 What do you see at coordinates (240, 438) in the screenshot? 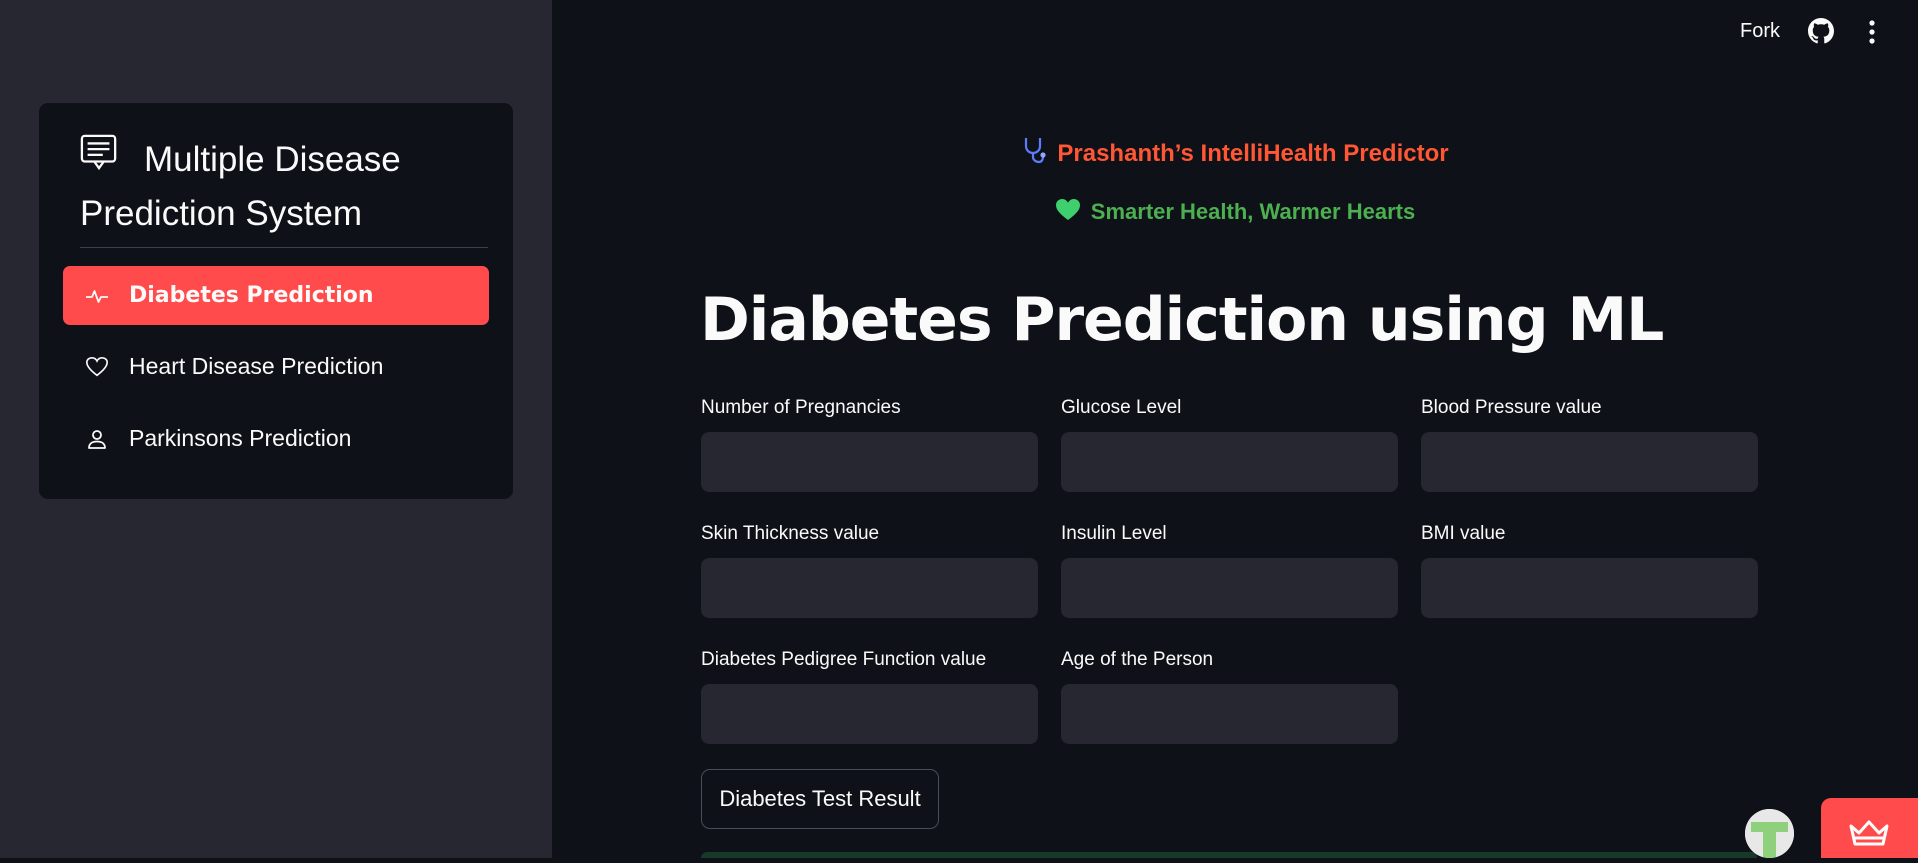
I see `menu-item-label: Parkinsons Prediction` at bounding box center [240, 438].